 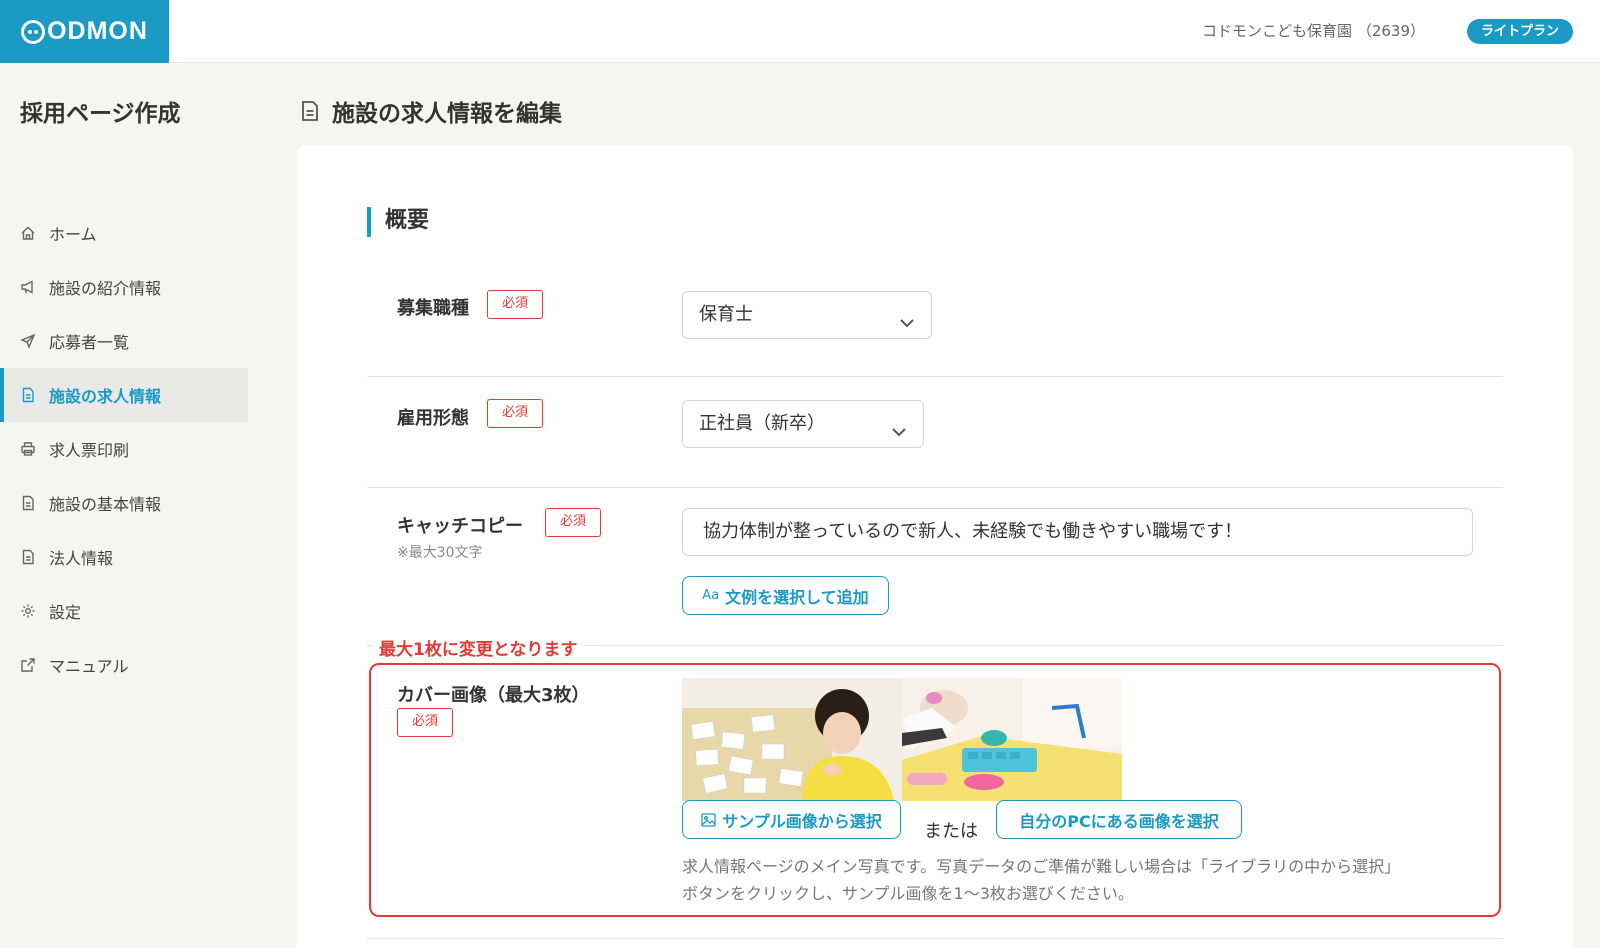 I want to click on employment-type-label: 雇用形態, so click(x=433, y=418).